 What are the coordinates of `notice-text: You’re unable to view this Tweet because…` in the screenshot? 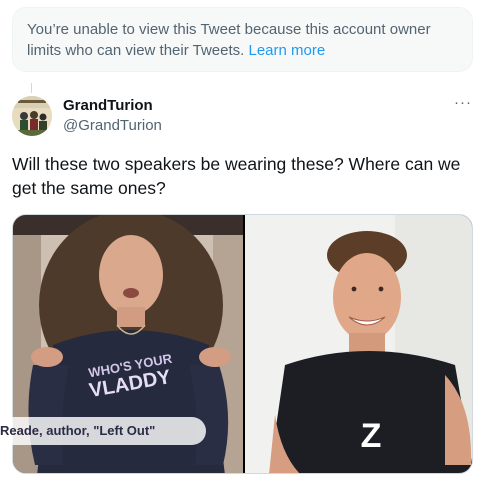 It's located at (229, 40).